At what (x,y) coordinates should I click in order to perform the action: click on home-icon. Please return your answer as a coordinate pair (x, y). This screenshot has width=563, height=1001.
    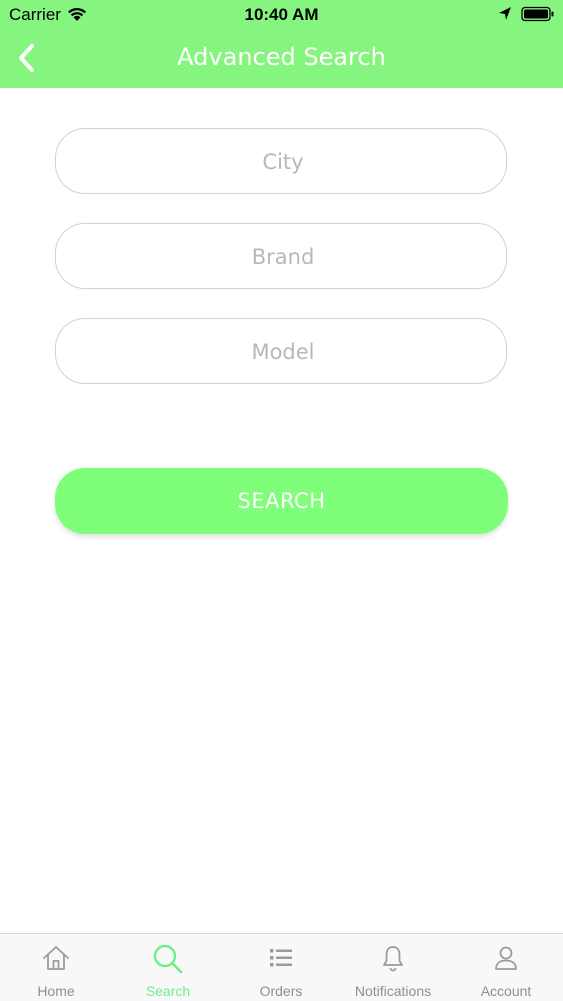
    Looking at the image, I should click on (56, 958).